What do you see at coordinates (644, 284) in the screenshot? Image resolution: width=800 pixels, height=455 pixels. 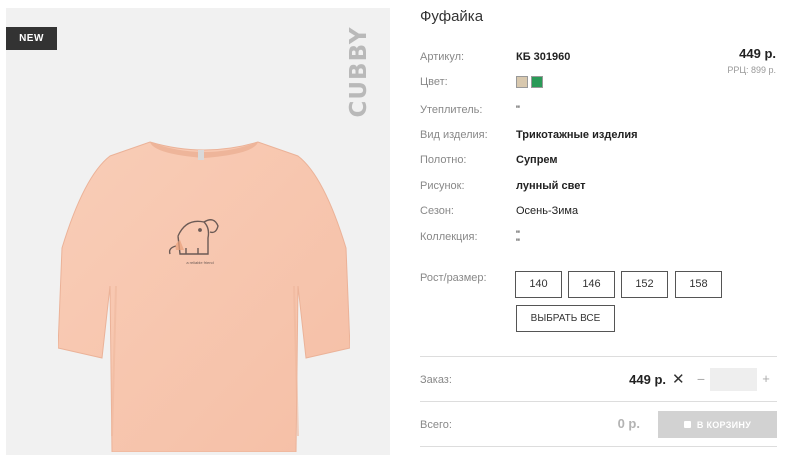 I see `size-option-152: 152` at bounding box center [644, 284].